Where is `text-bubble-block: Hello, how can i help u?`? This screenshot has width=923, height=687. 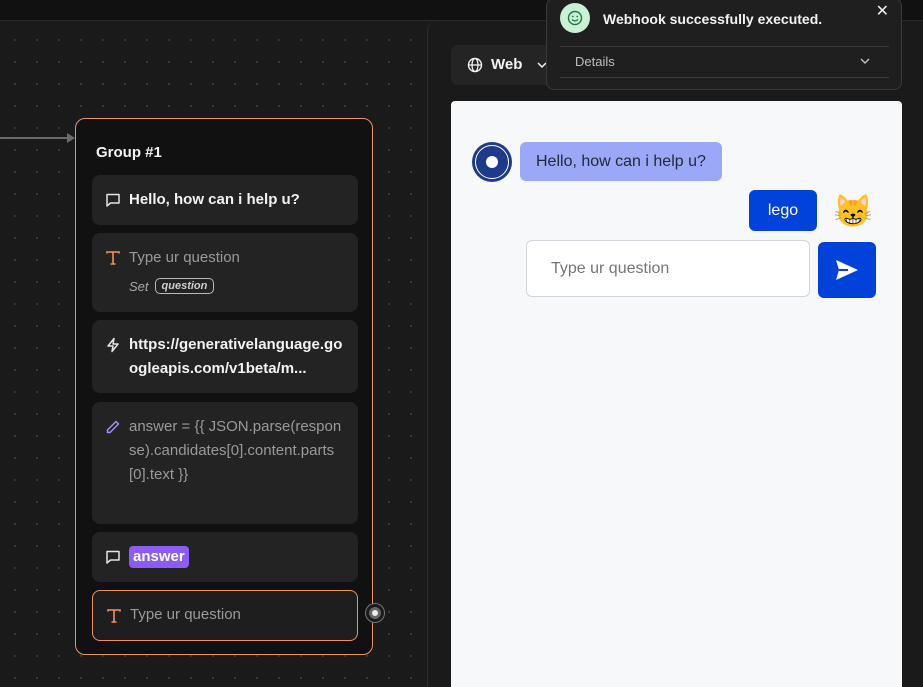 text-bubble-block: Hello, how can i help u? is located at coordinates (225, 200).